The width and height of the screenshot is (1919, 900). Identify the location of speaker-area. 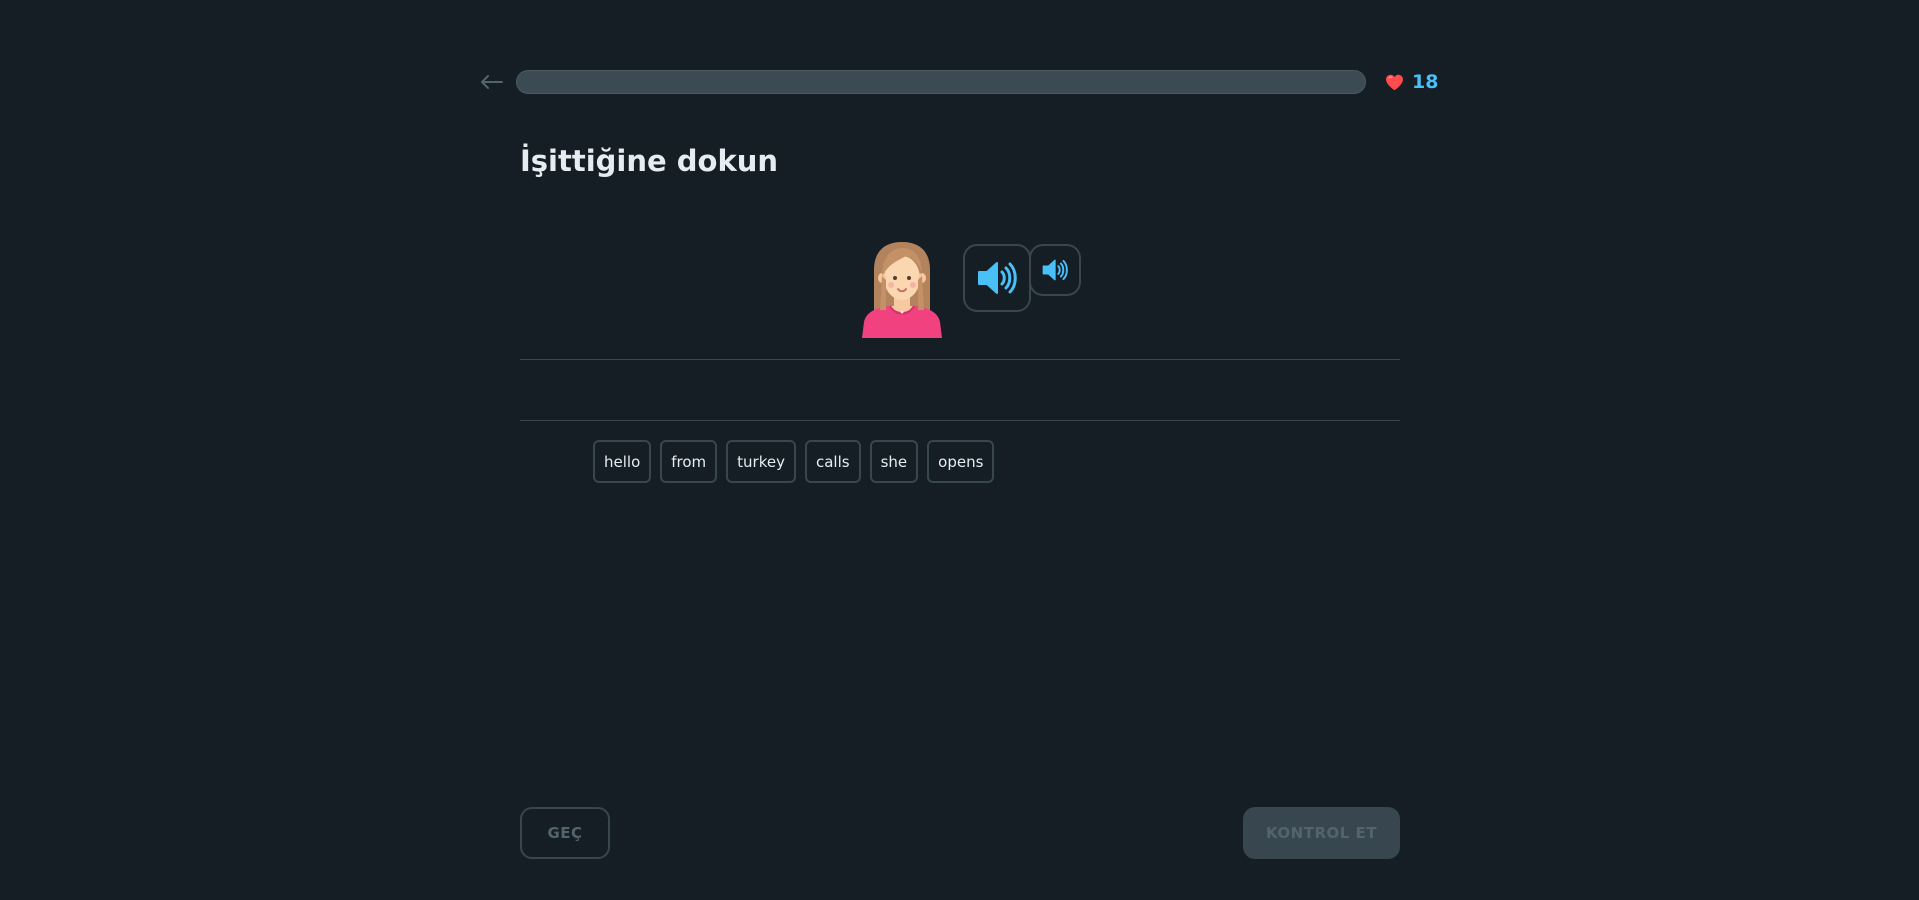
(980, 292).